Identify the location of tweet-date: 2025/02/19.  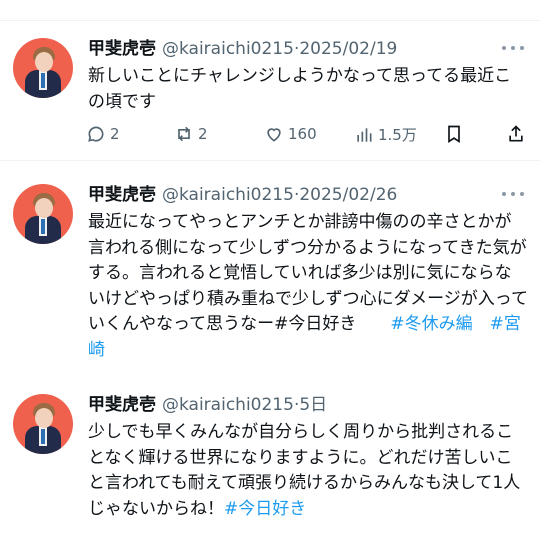
(348, 49).